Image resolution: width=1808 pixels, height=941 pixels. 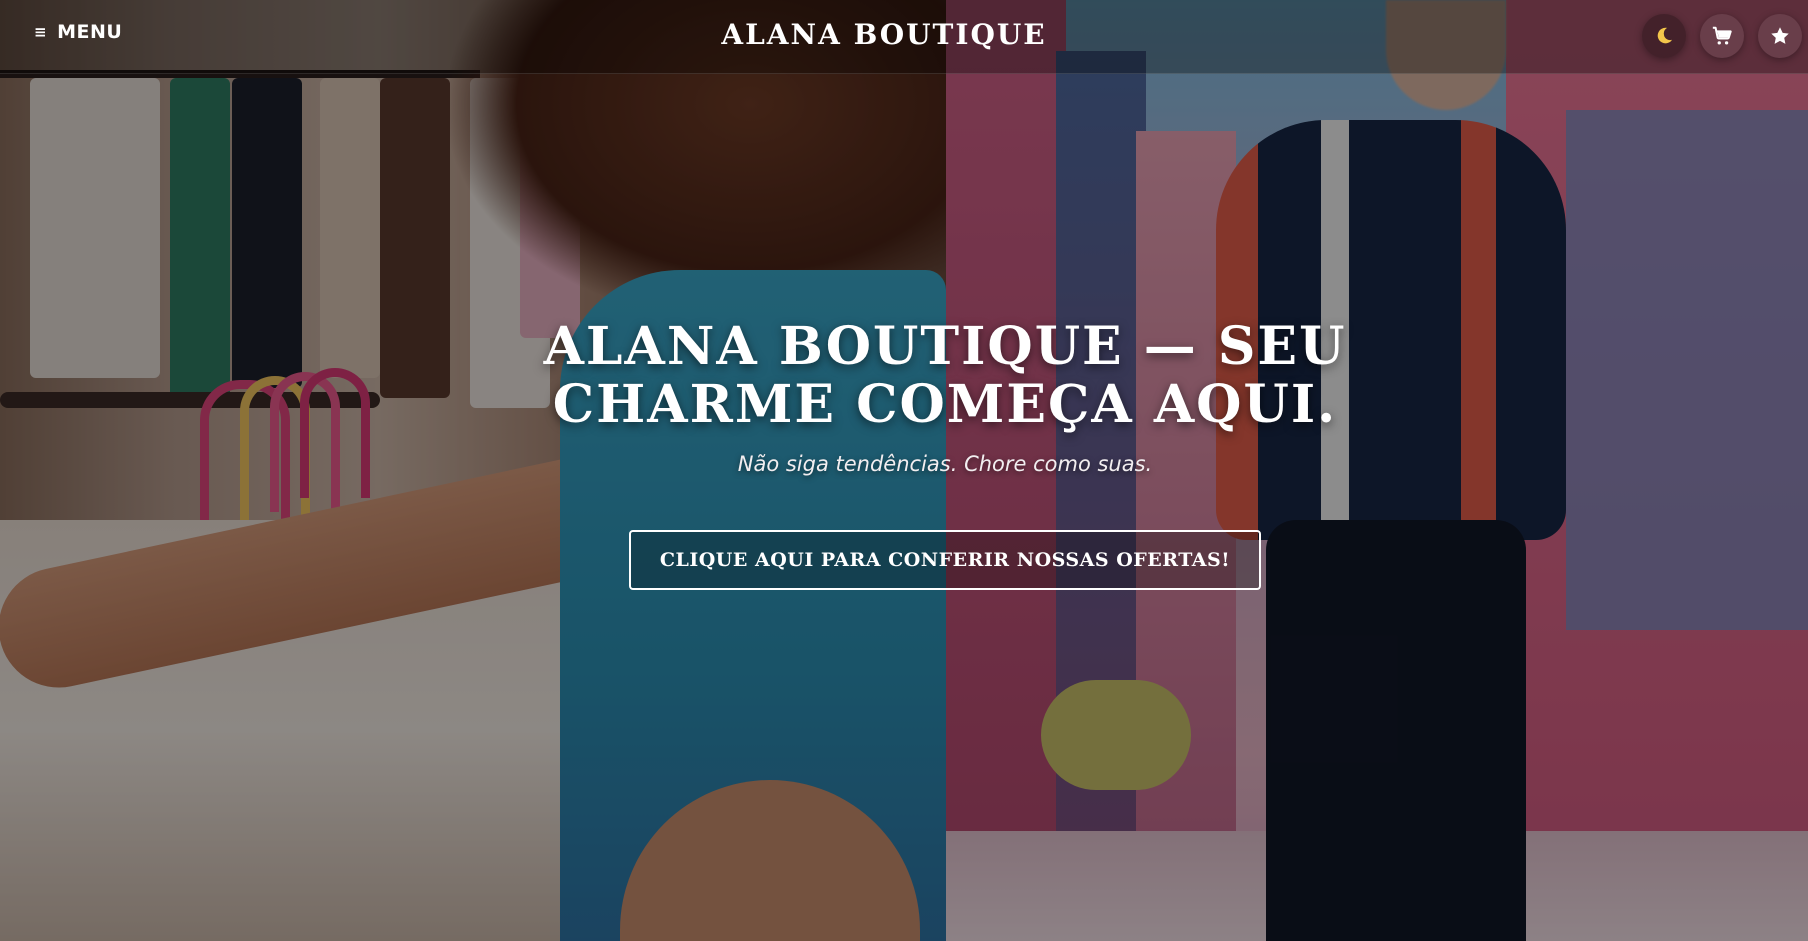 I want to click on moon-icon, so click(x=1665, y=35).